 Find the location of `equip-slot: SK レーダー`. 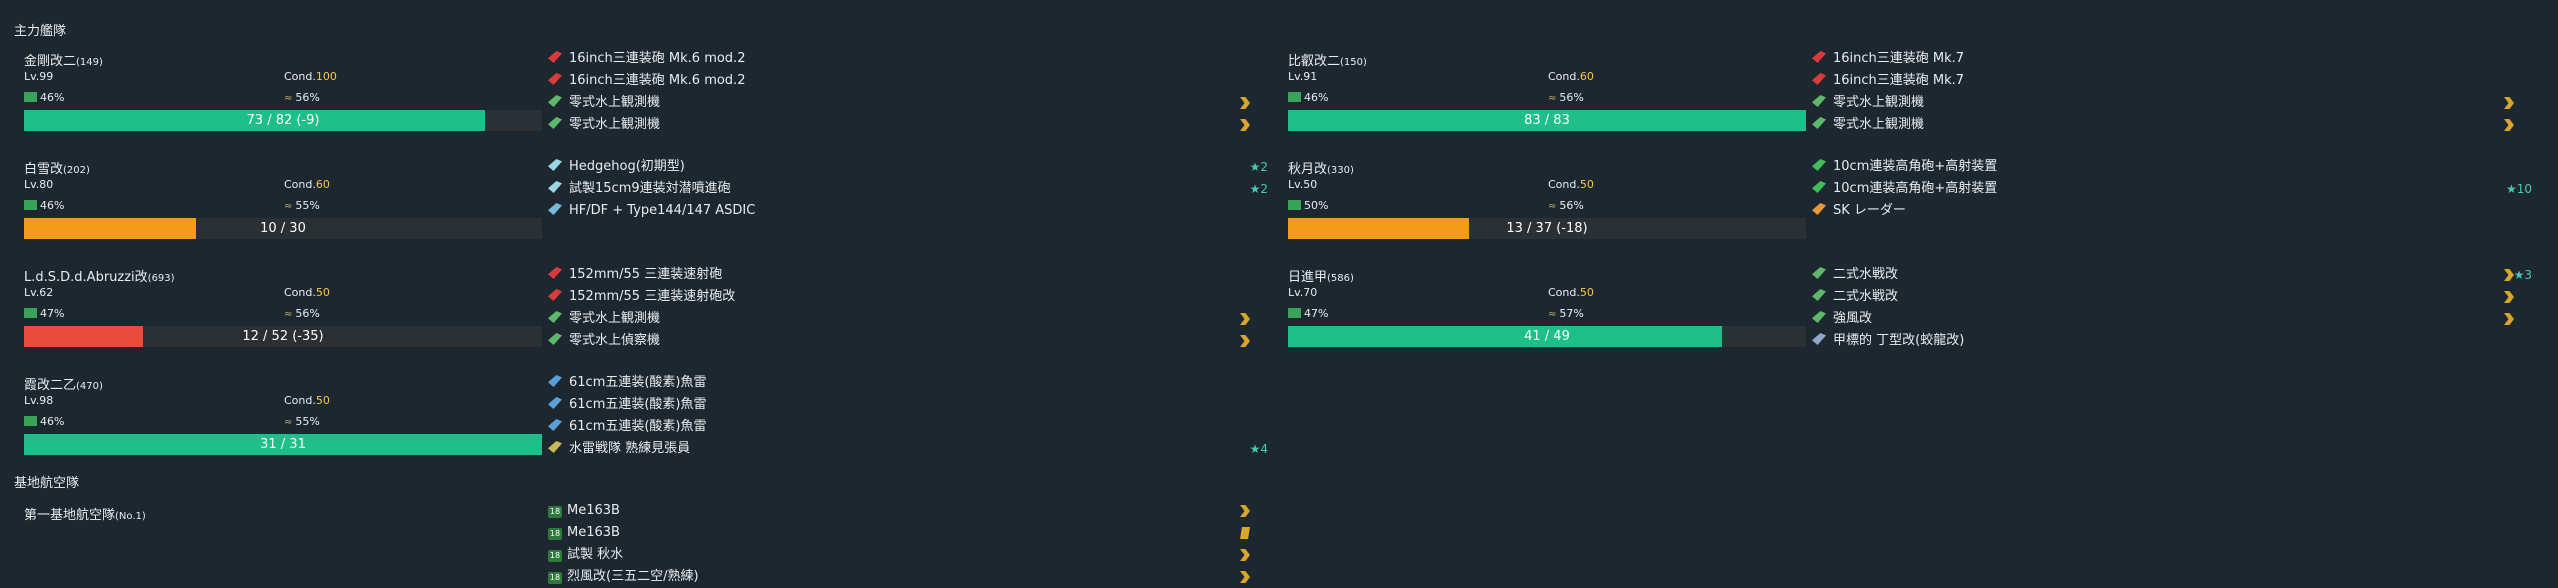

equip-slot: SK レーダー is located at coordinates (2172, 211).